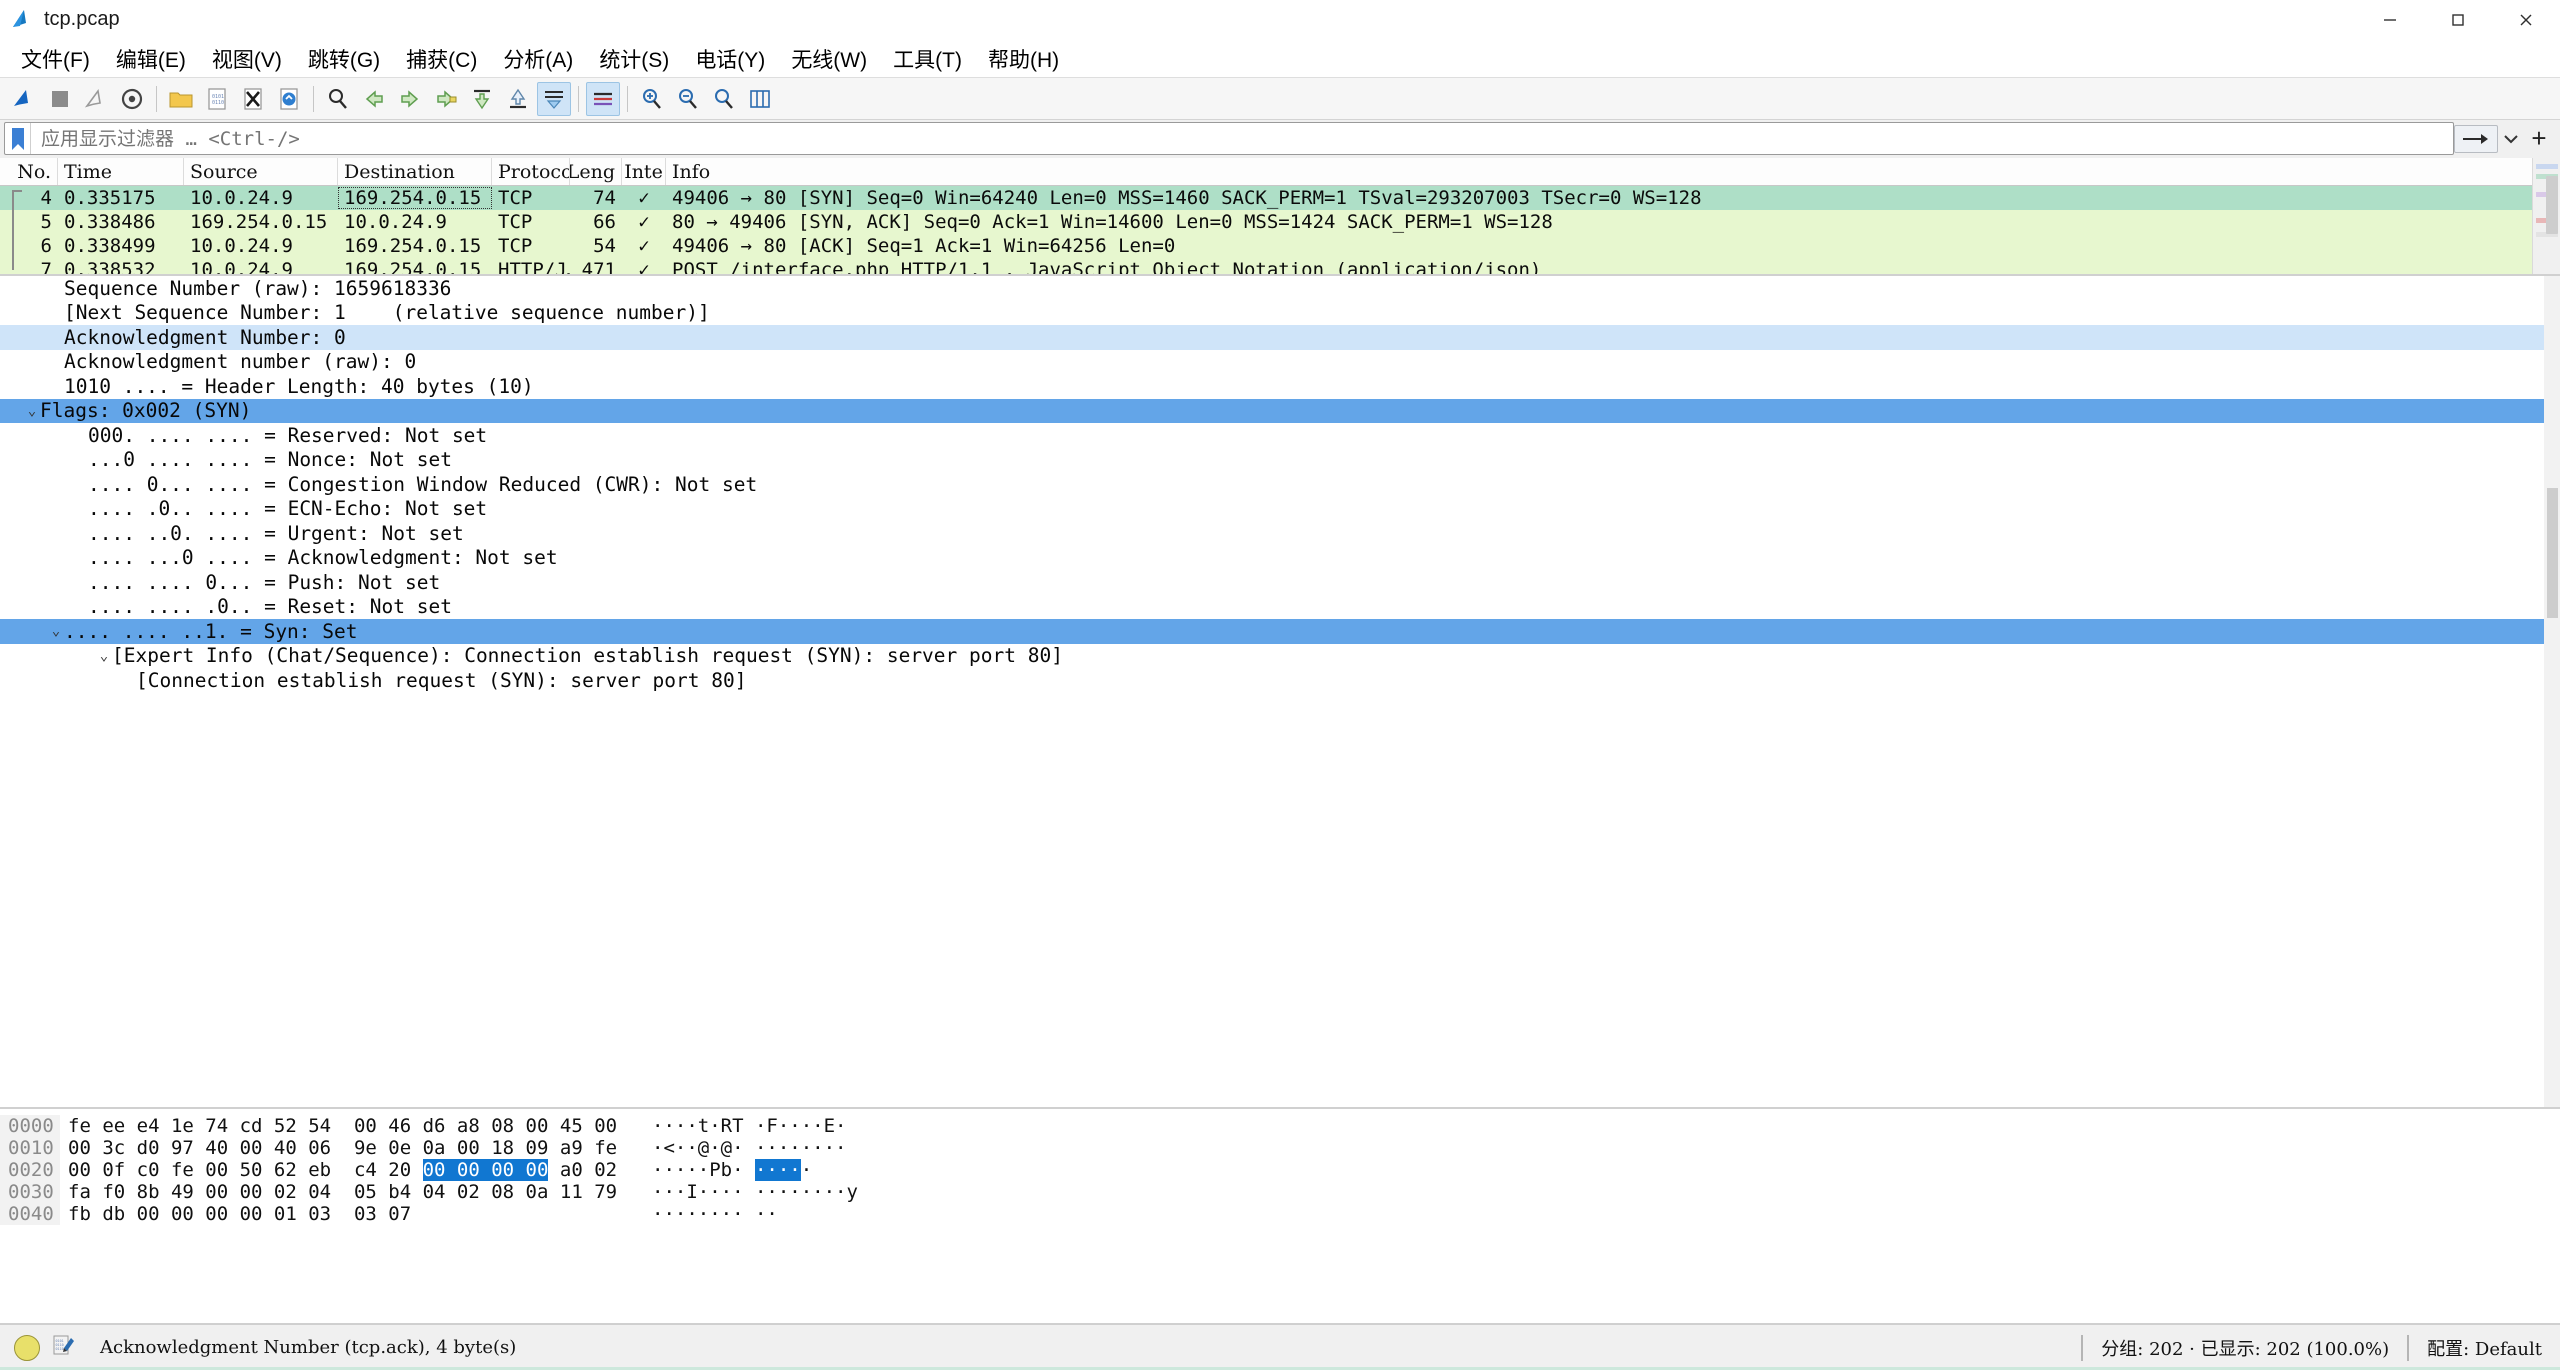 Image resolution: width=2560 pixels, height=1370 pixels. I want to click on plus-icon: +, so click(2539, 138).